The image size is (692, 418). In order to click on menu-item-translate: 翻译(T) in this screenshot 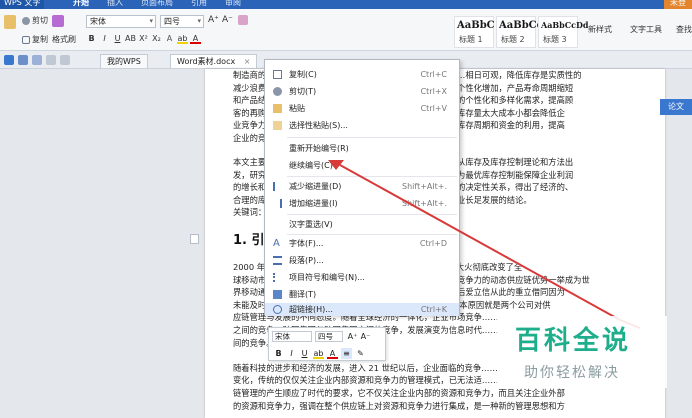, I will do `click(362, 294)`.